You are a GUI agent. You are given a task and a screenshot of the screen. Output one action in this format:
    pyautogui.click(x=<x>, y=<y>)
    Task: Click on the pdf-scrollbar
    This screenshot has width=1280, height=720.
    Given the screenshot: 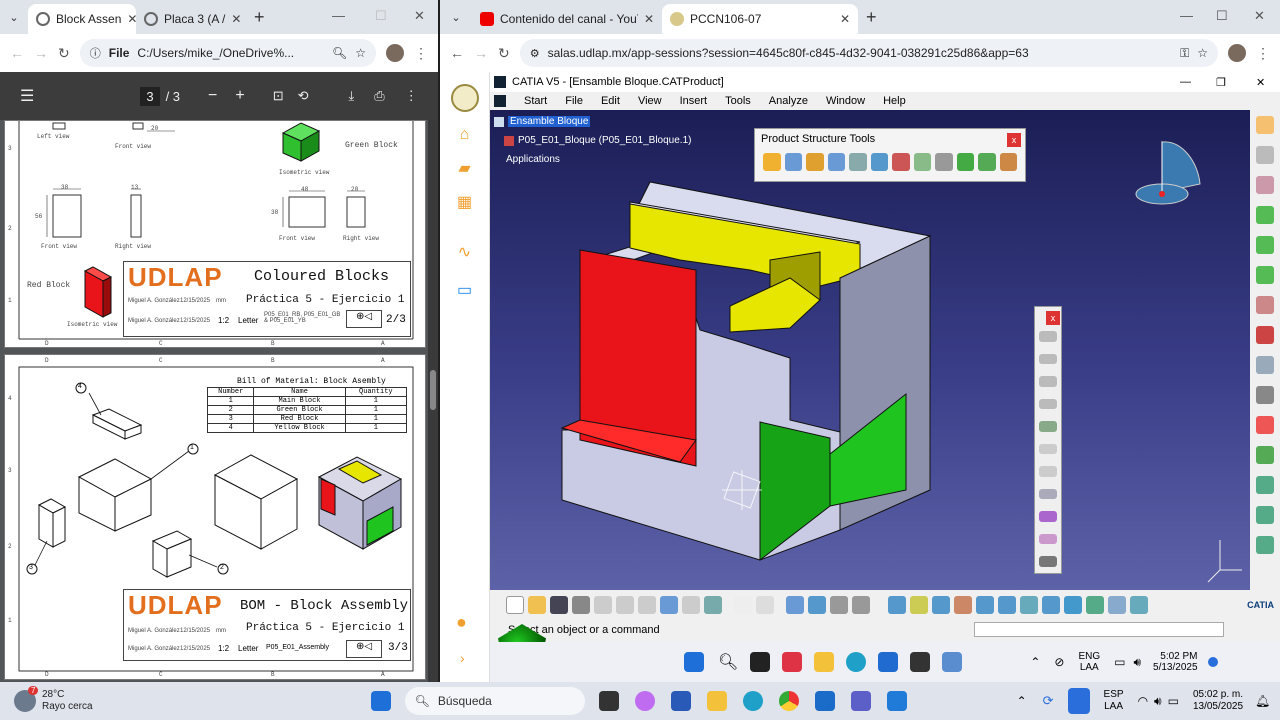 What is the action you would take?
    pyautogui.click(x=433, y=401)
    